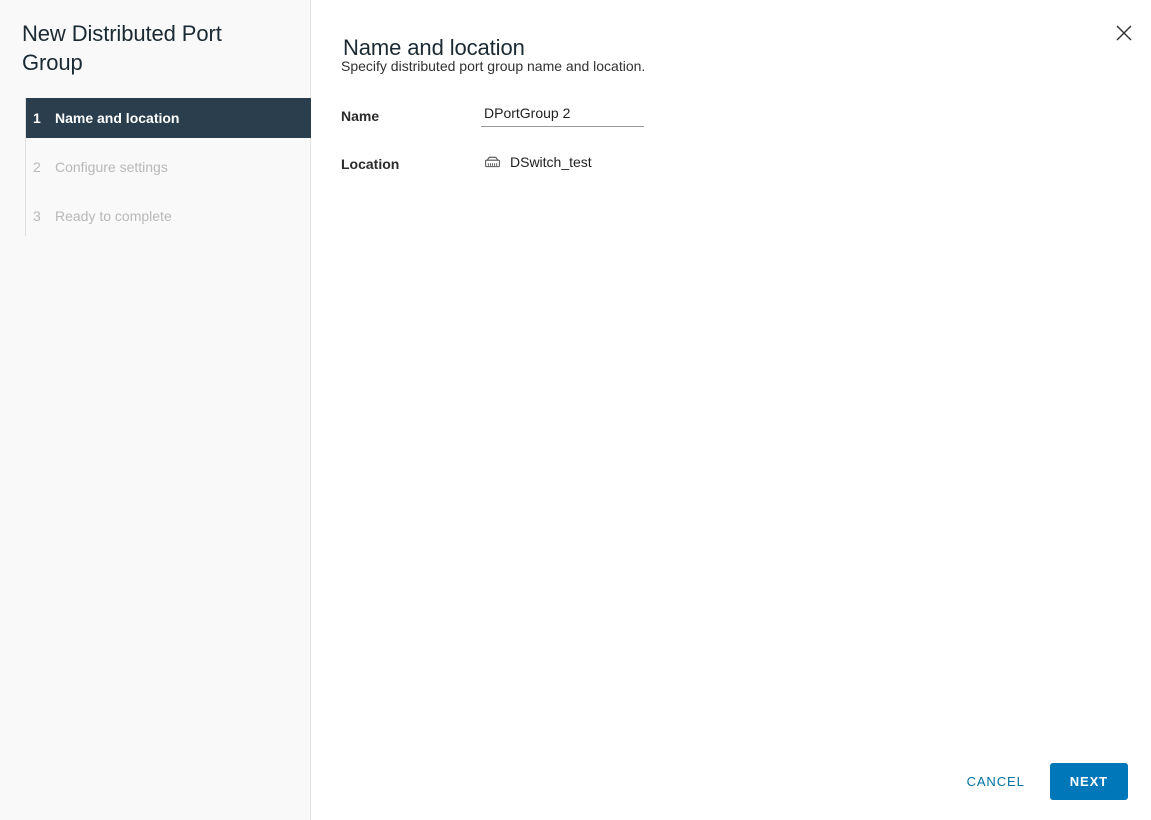  Describe the element at coordinates (370, 164) in the screenshot. I see `location-label: Location` at that location.